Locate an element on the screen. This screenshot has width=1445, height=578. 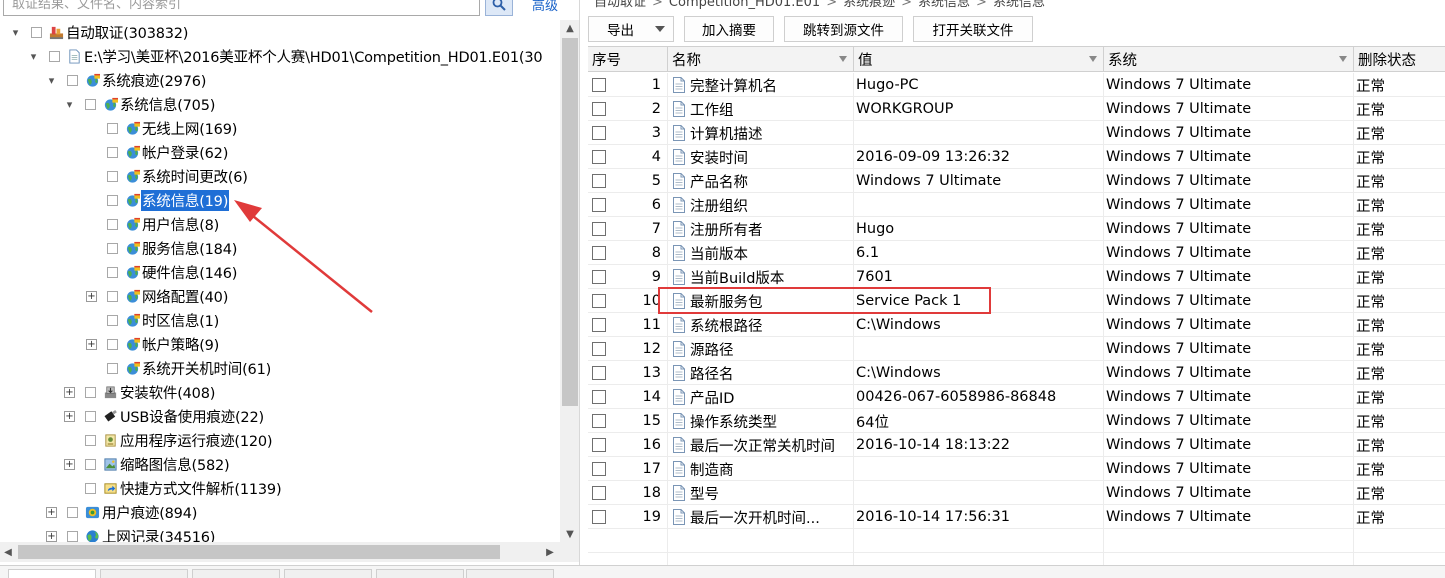
table-row: 18 型号 Windows 7 Ultimate 正常 is located at coordinates (1016, 493).